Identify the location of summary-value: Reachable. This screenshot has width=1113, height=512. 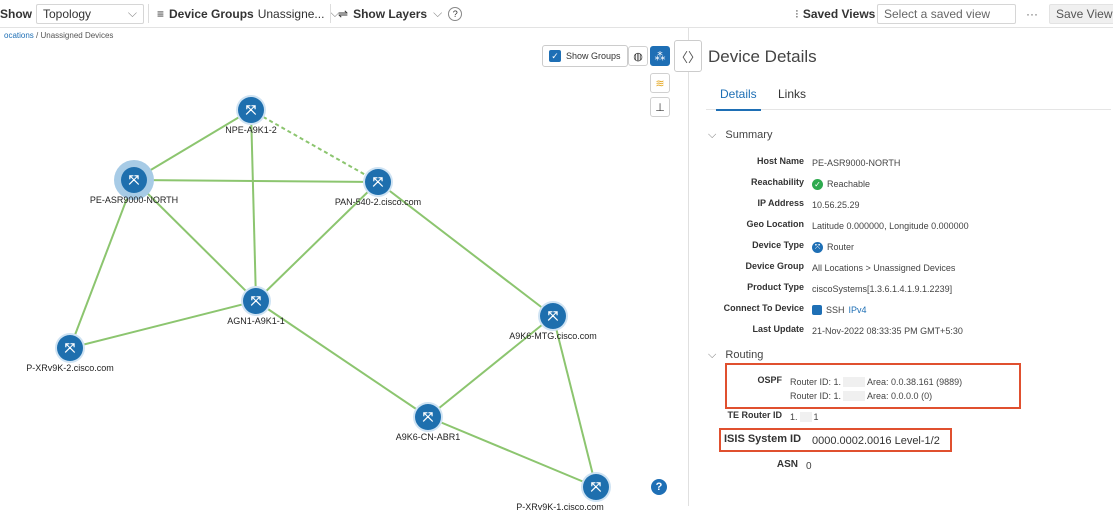
(849, 184).